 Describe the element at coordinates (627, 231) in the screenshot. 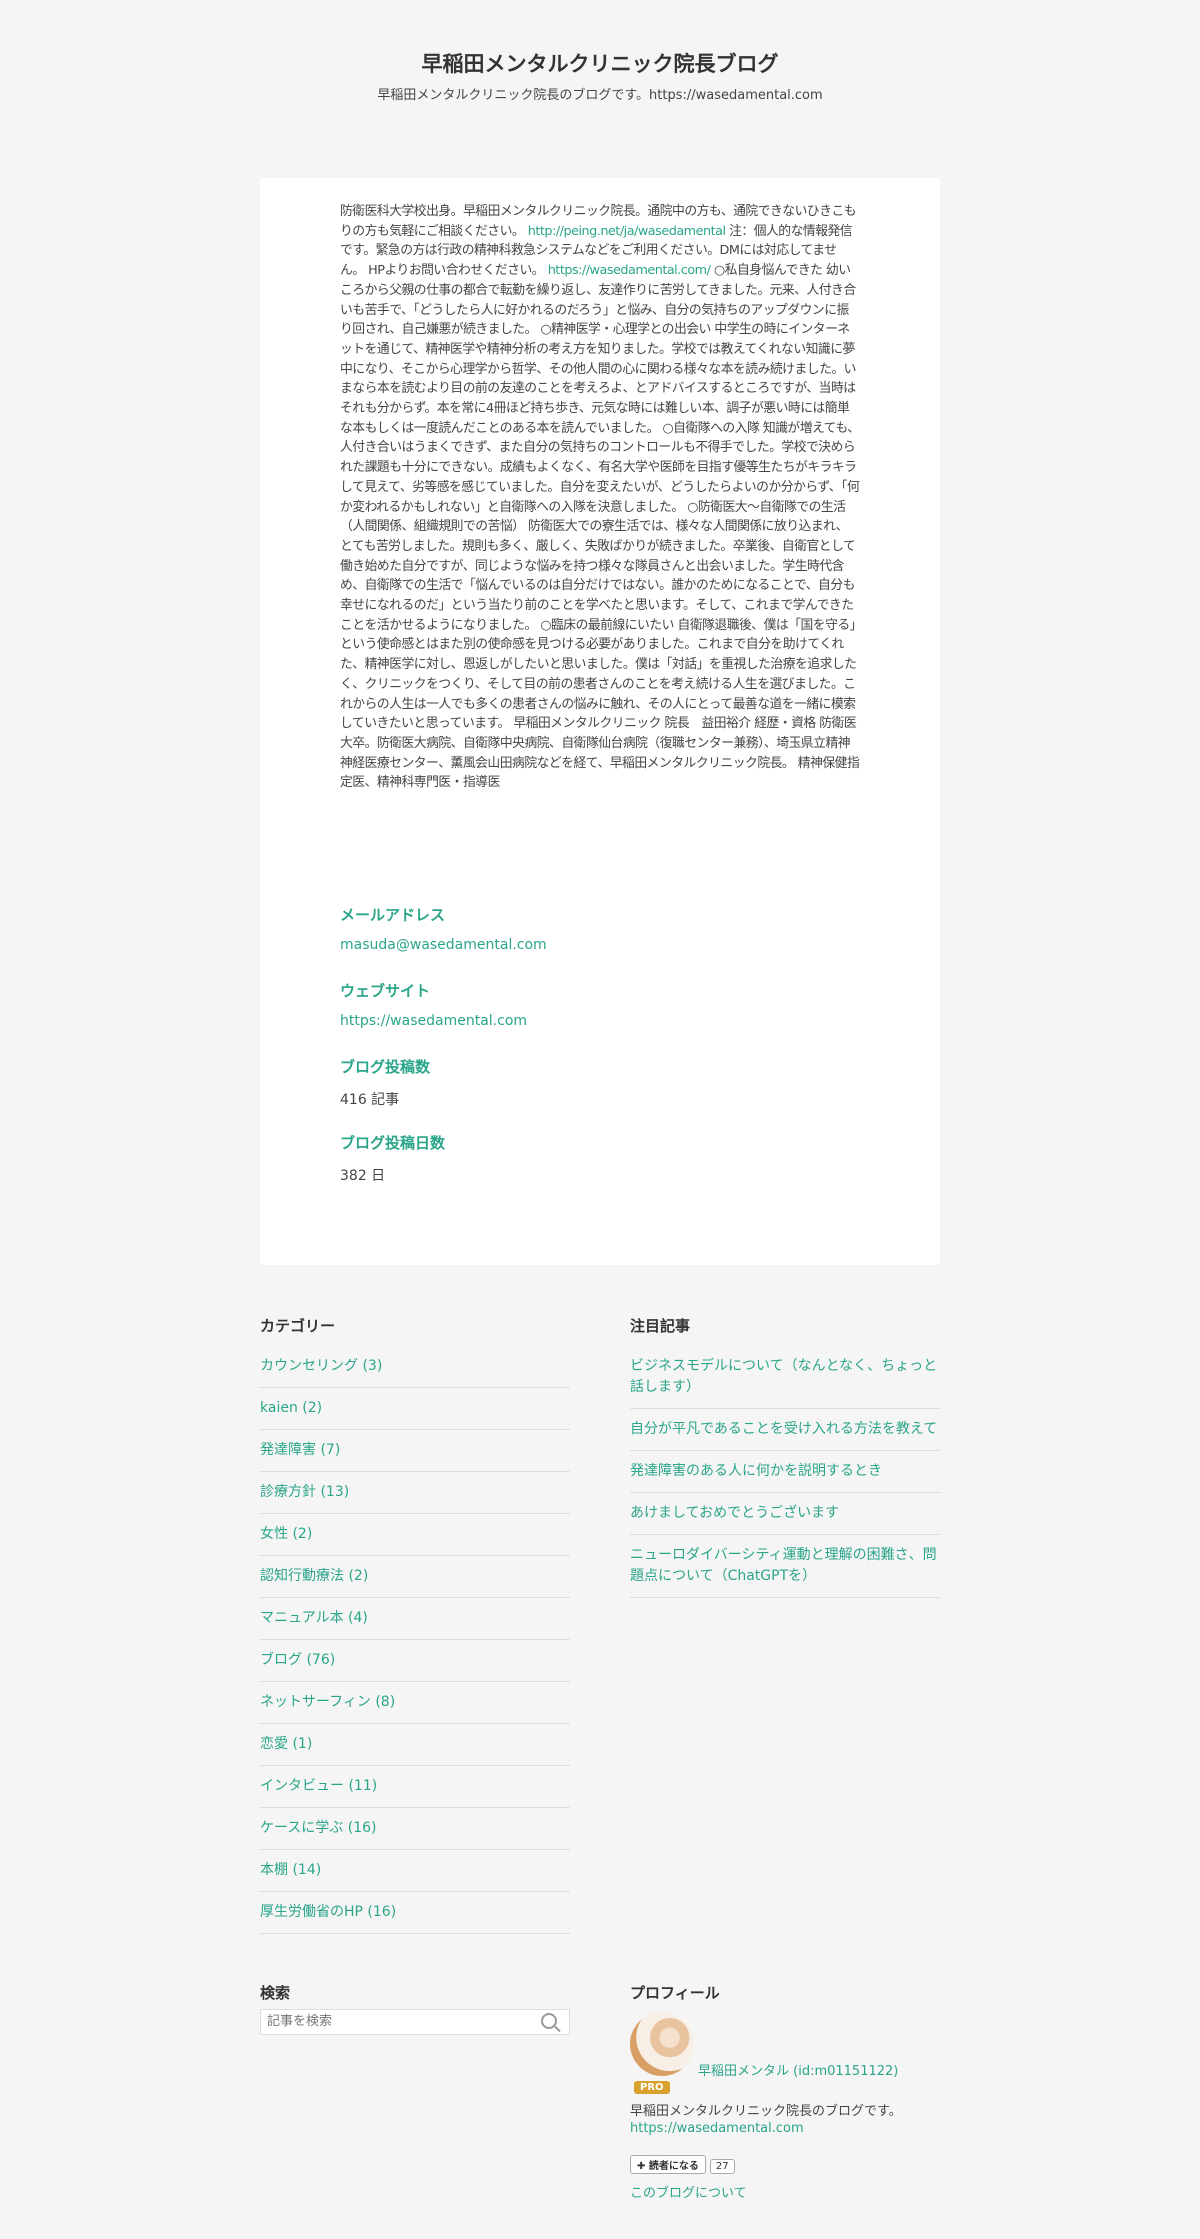

I see `peing-link: http://peing.net/ja/wasedamental` at that location.